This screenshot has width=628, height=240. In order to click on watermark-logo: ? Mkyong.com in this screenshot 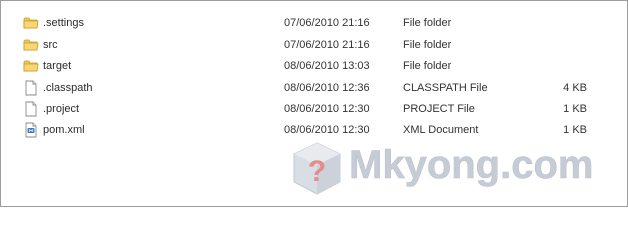, I will do `click(456, 171)`.